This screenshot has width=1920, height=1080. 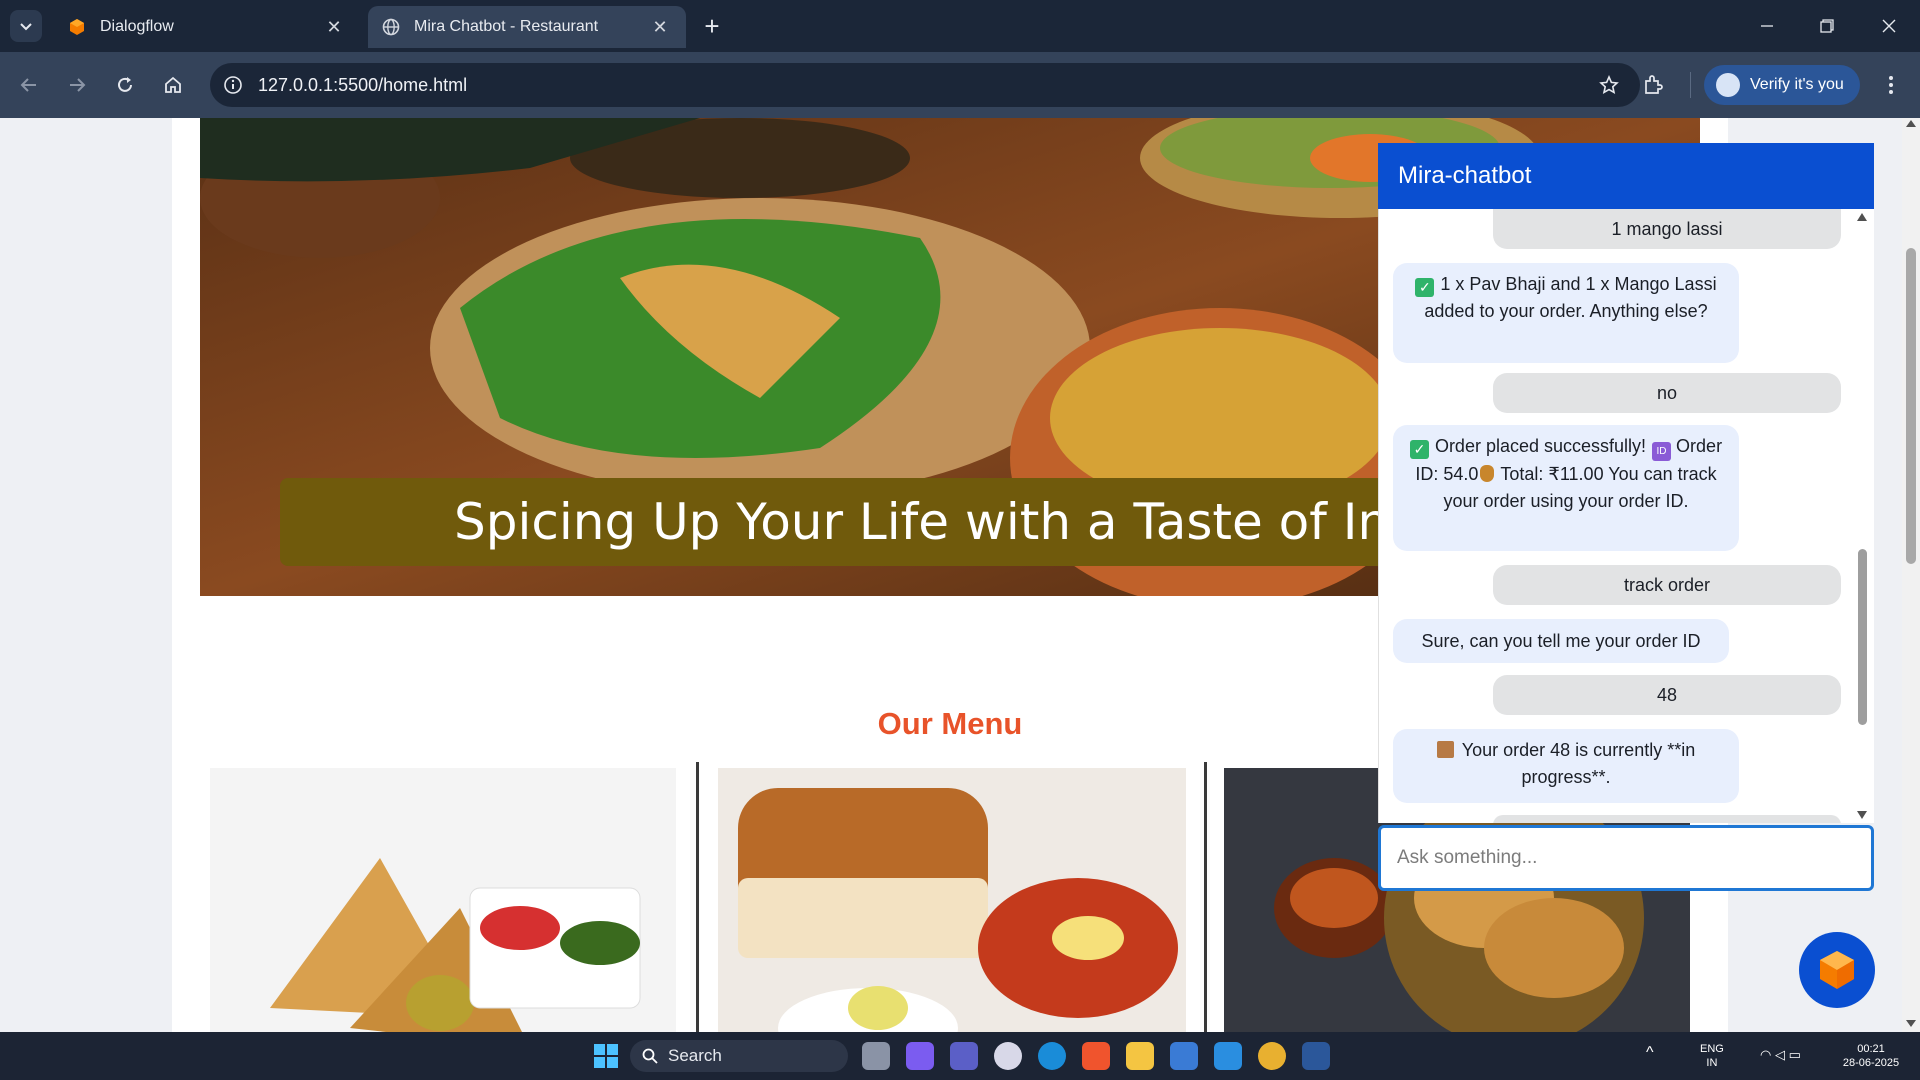 I want to click on browser-menu-button, so click(x=1891, y=85).